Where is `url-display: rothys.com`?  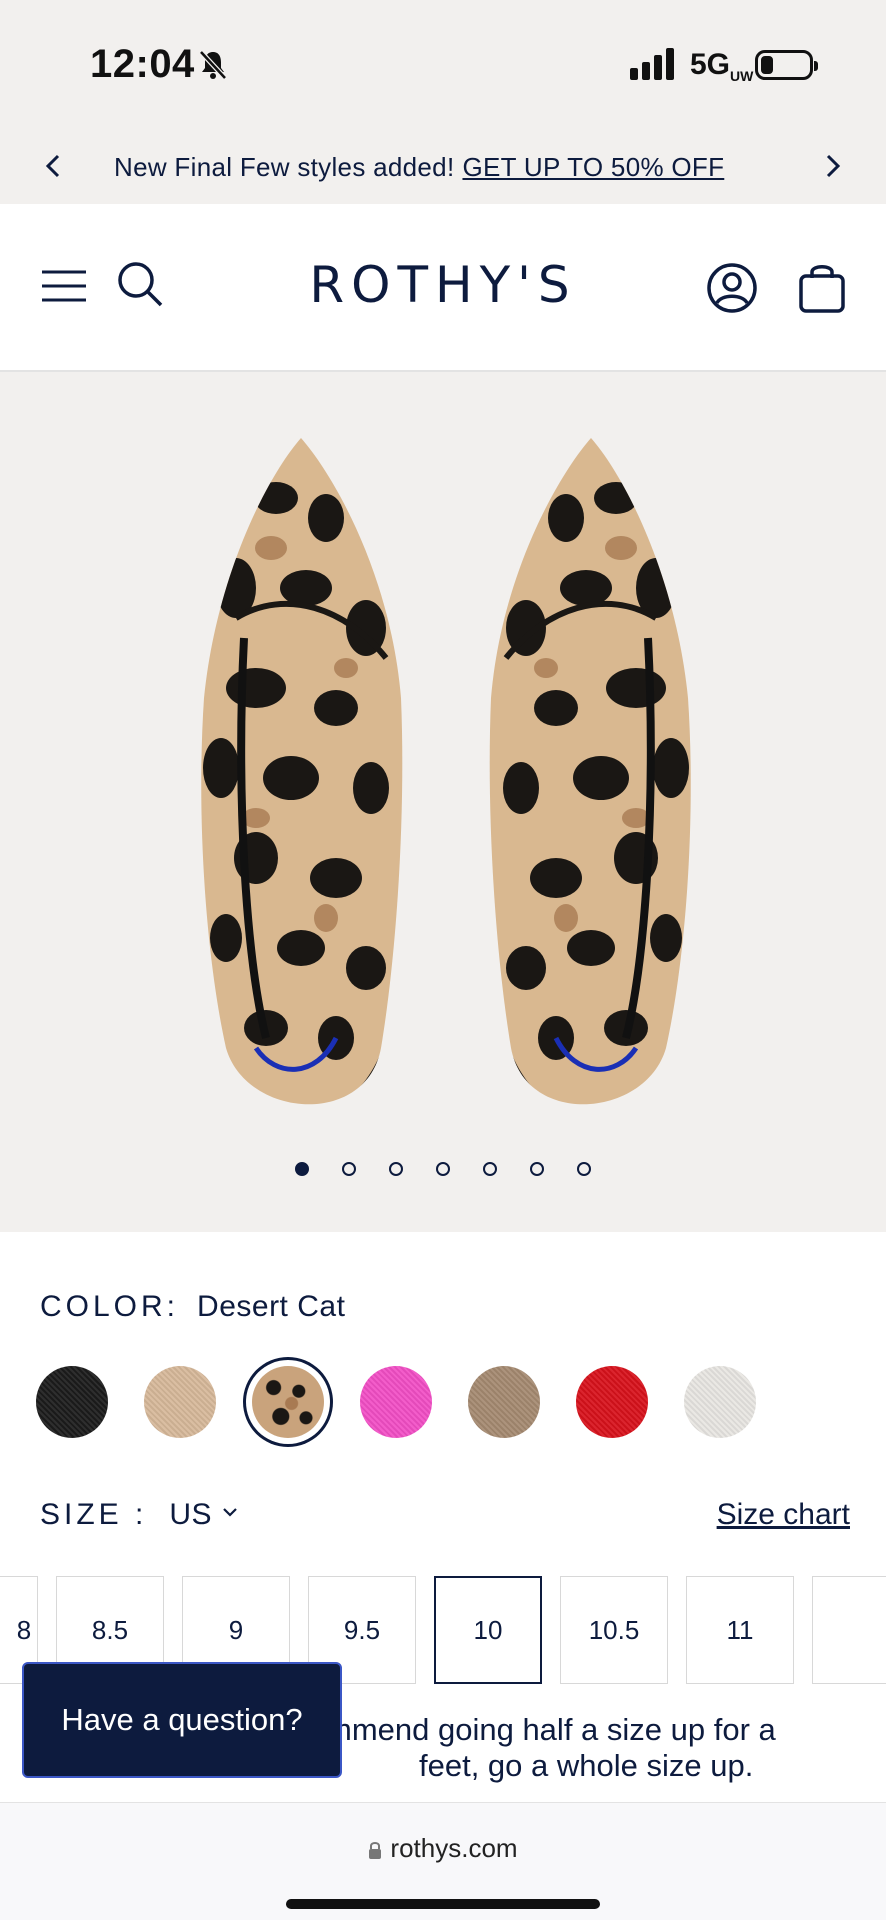
url-display: rothys.com is located at coordinates (443, 1848).